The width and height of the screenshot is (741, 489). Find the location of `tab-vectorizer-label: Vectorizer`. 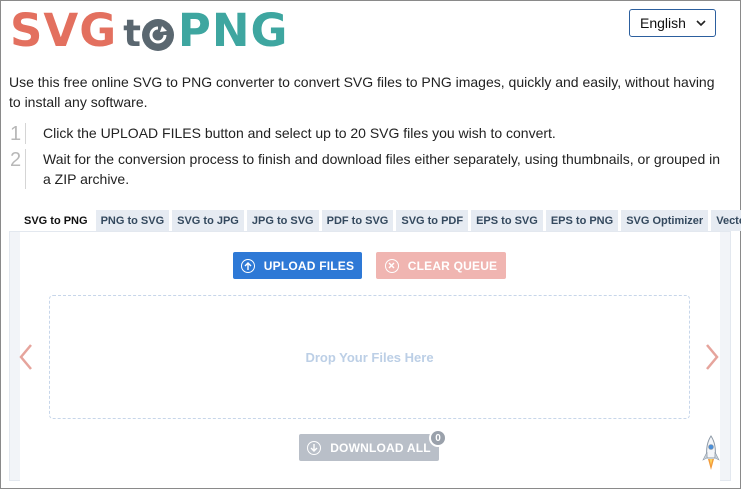

tab-vectorizer-label: Vectorizer is located at coordinates (728, 220).